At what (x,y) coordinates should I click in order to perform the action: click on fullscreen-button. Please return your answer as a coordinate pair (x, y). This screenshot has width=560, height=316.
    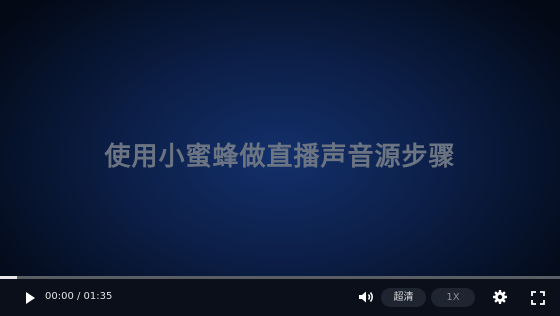
    Looking at the image, I should click on (538, 297).